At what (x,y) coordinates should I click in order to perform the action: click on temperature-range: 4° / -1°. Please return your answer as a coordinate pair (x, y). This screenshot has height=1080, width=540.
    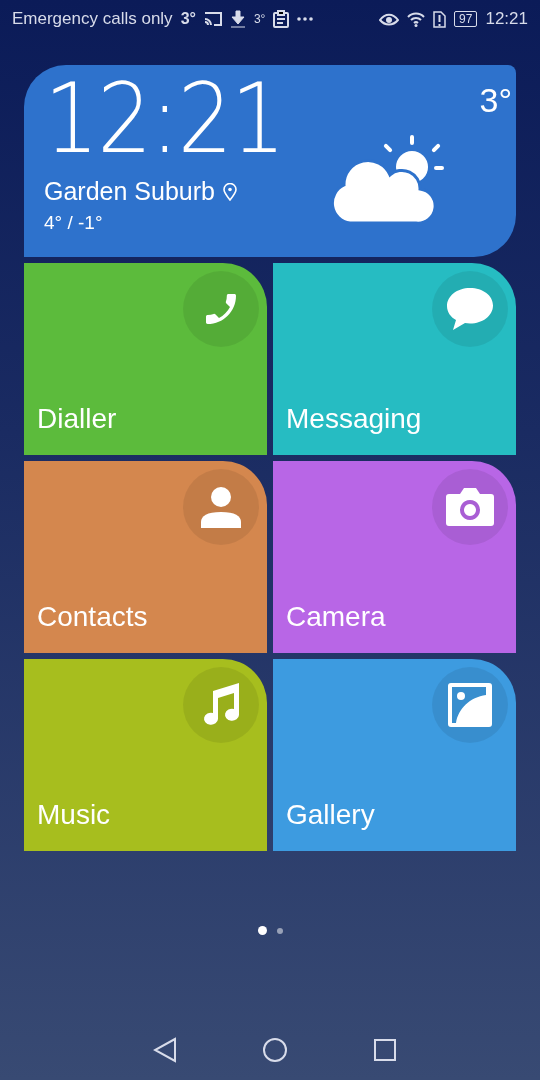
    Looking at the image, I should click on (74, 223).